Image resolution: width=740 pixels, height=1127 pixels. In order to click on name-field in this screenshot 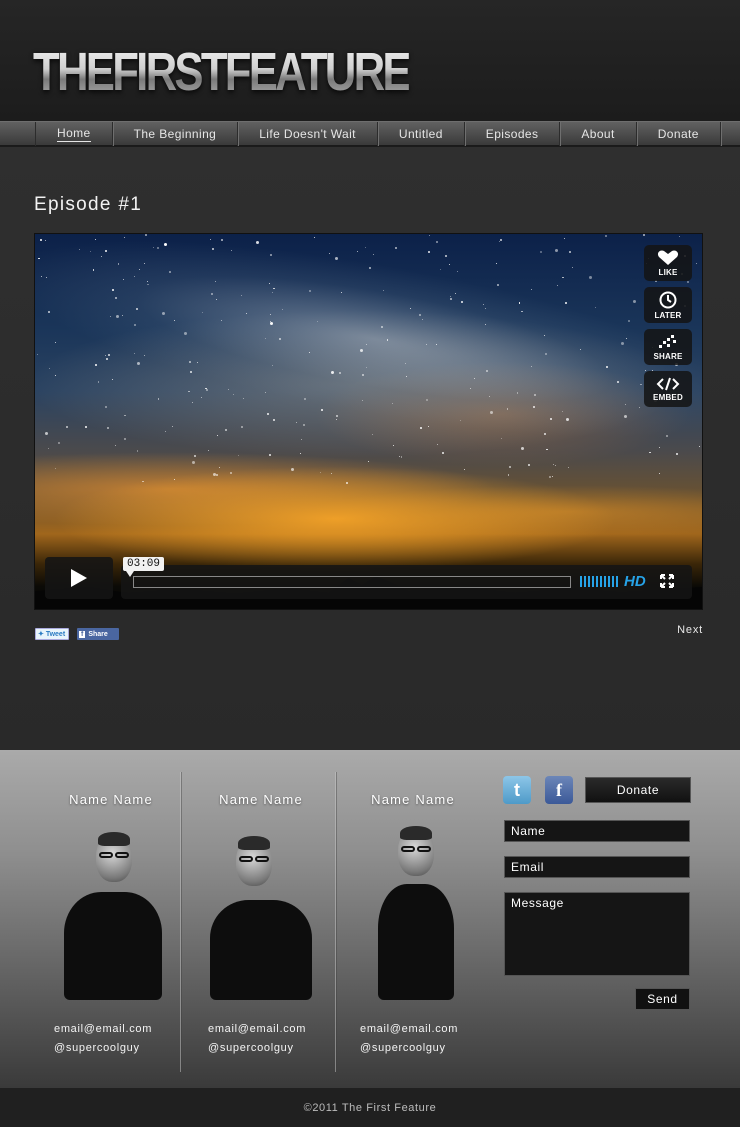, I will do `click(597, 831)`.